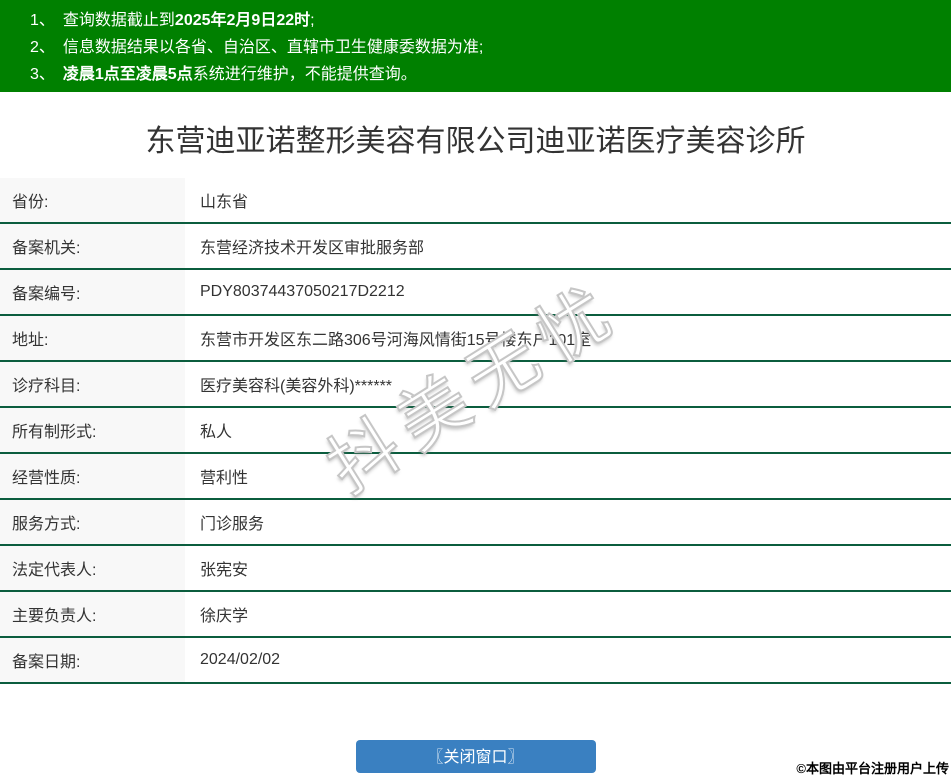  I want to click on row-value: 山东省, so click(568, 201).